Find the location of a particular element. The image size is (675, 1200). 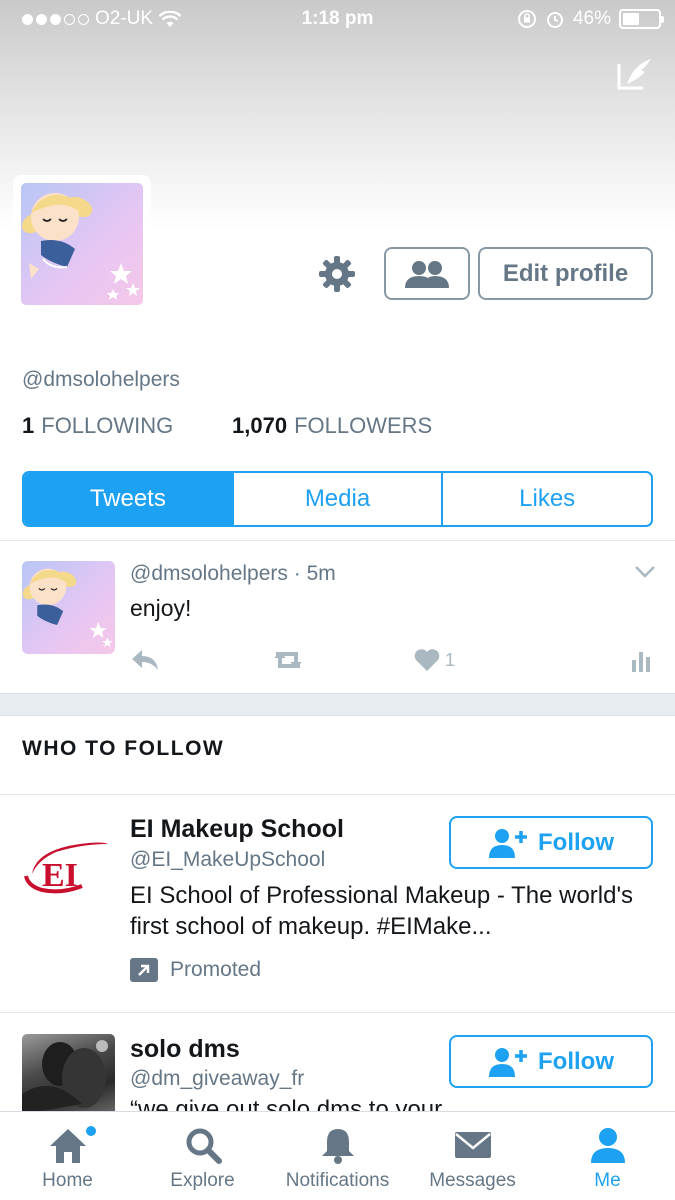

profile-tabs: Tweets Media Likes is located at coordinates (337, 499).